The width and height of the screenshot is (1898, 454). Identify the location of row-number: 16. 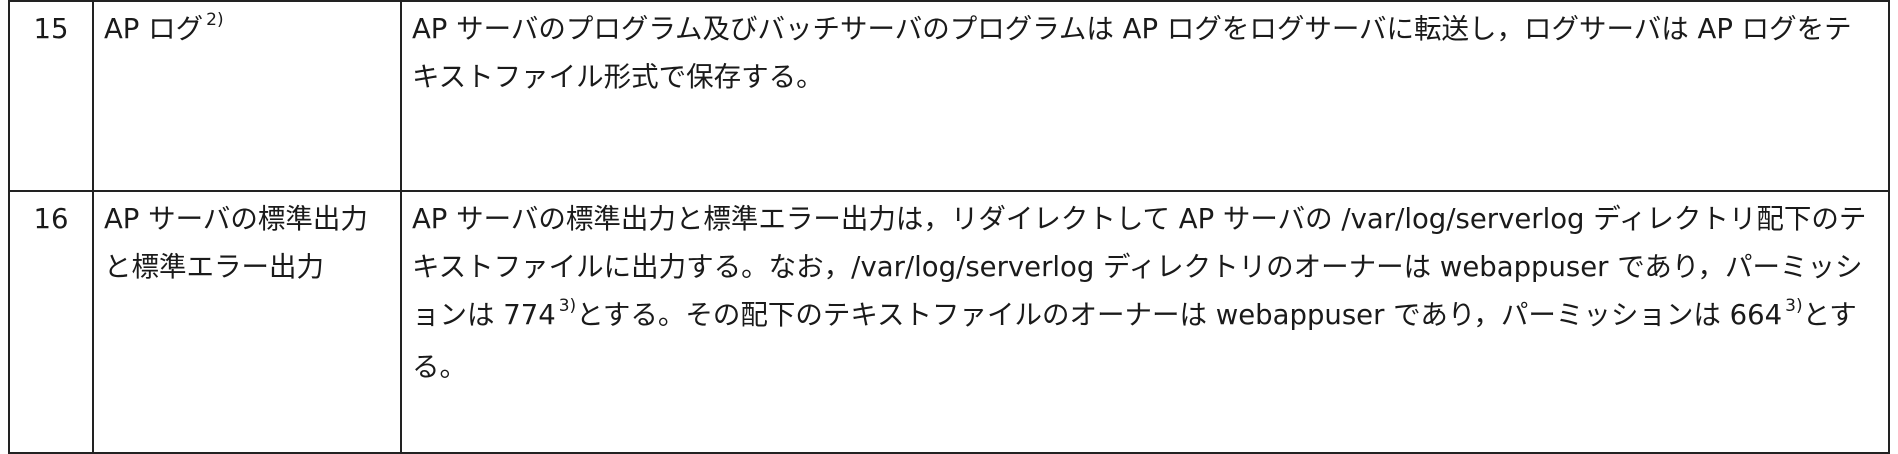
(51, 322).